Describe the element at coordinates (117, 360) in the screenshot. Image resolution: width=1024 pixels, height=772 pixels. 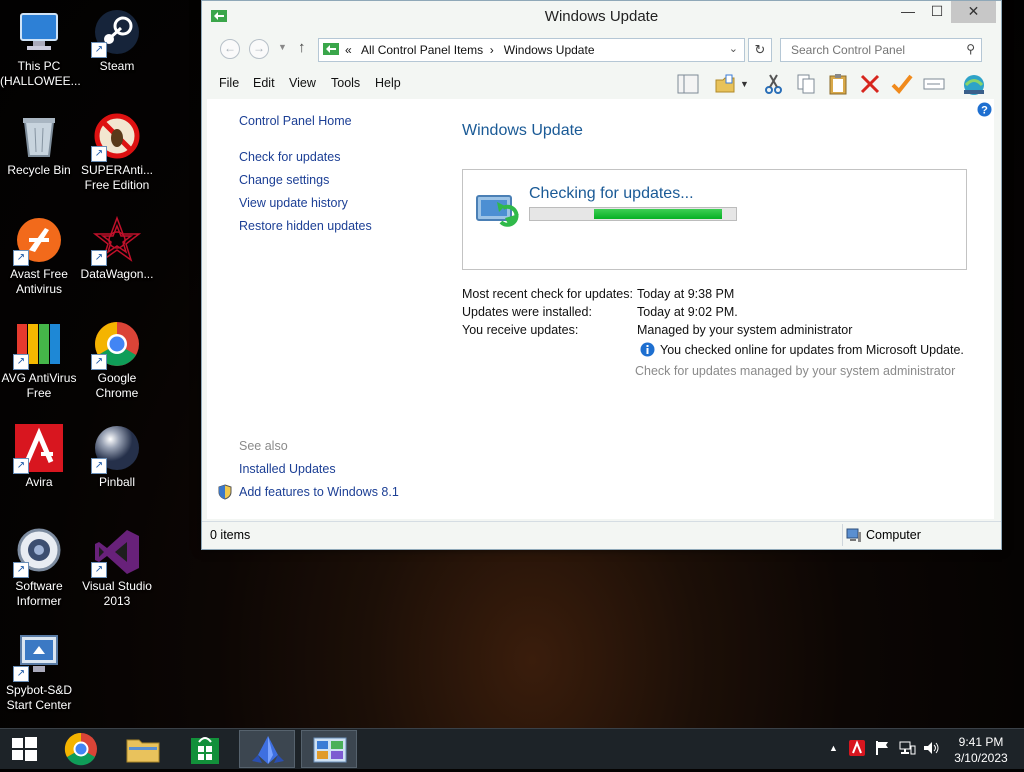
I see `desktop-icon-chrome: ↗ Google Chrome` at that location.